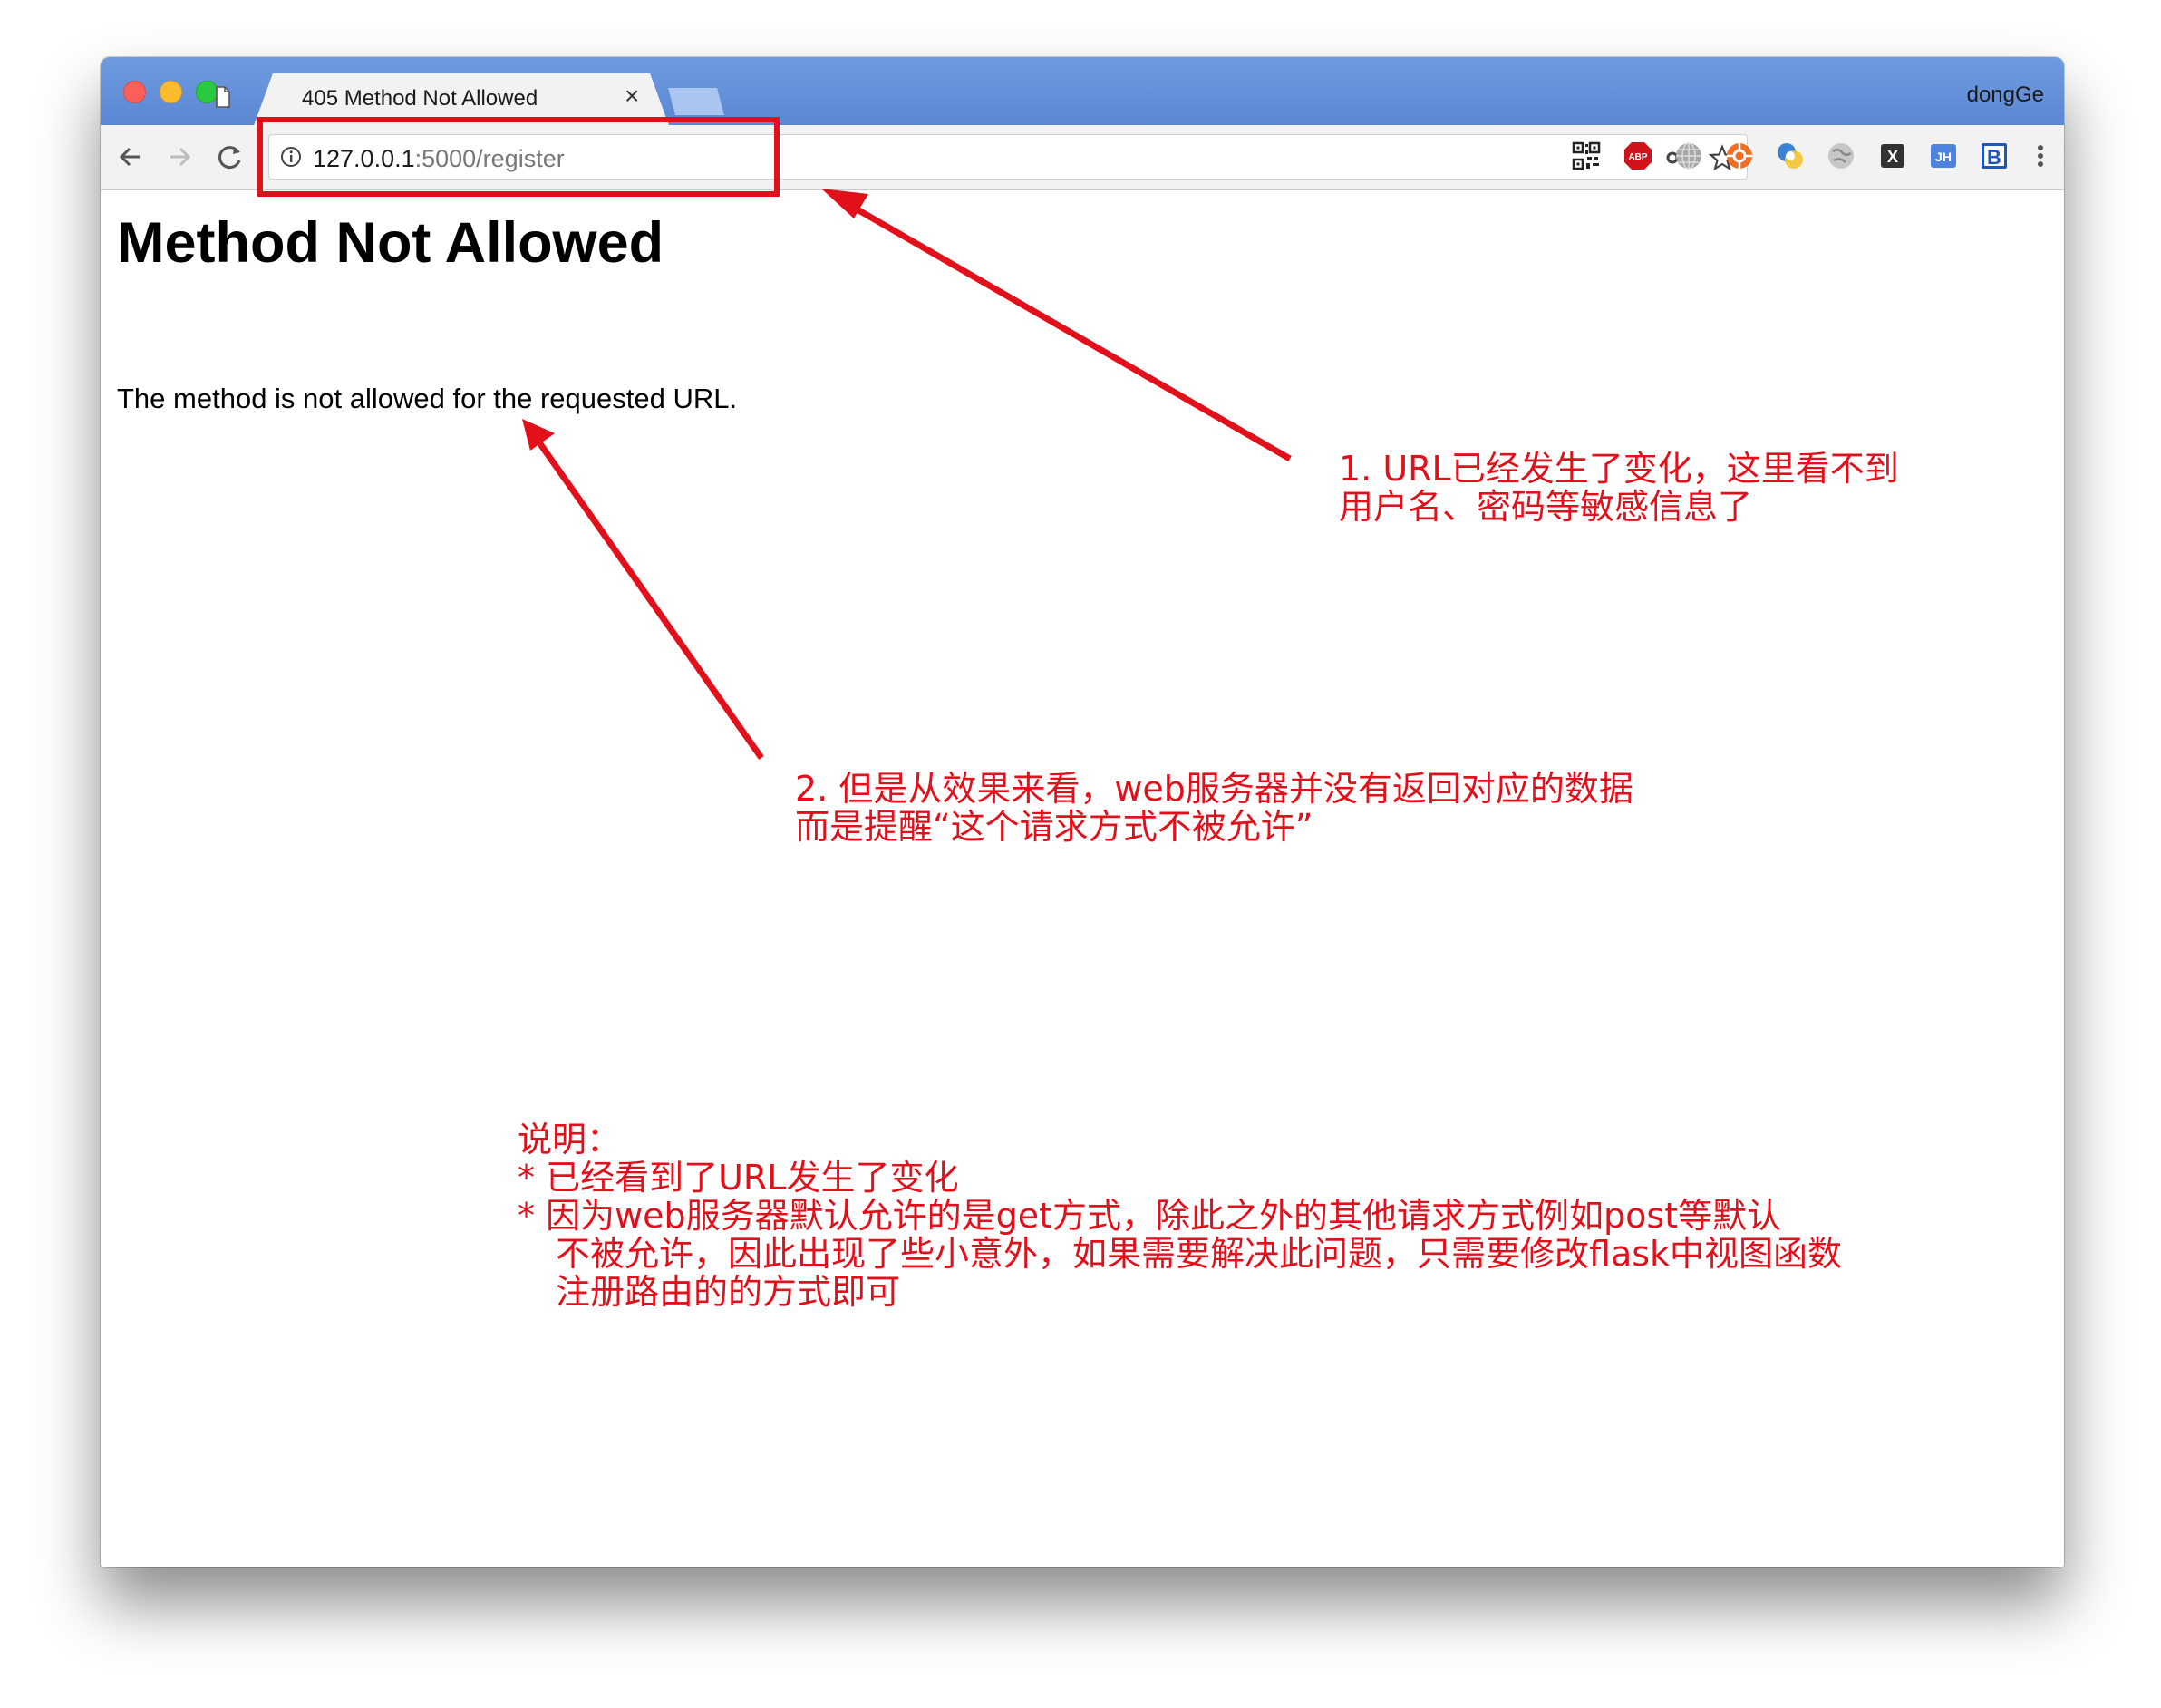 The width and height of the screenshot is (2161, 1708). I want to click on address-bar: 127.0.0.1:5000/register, so click(1008, 157).